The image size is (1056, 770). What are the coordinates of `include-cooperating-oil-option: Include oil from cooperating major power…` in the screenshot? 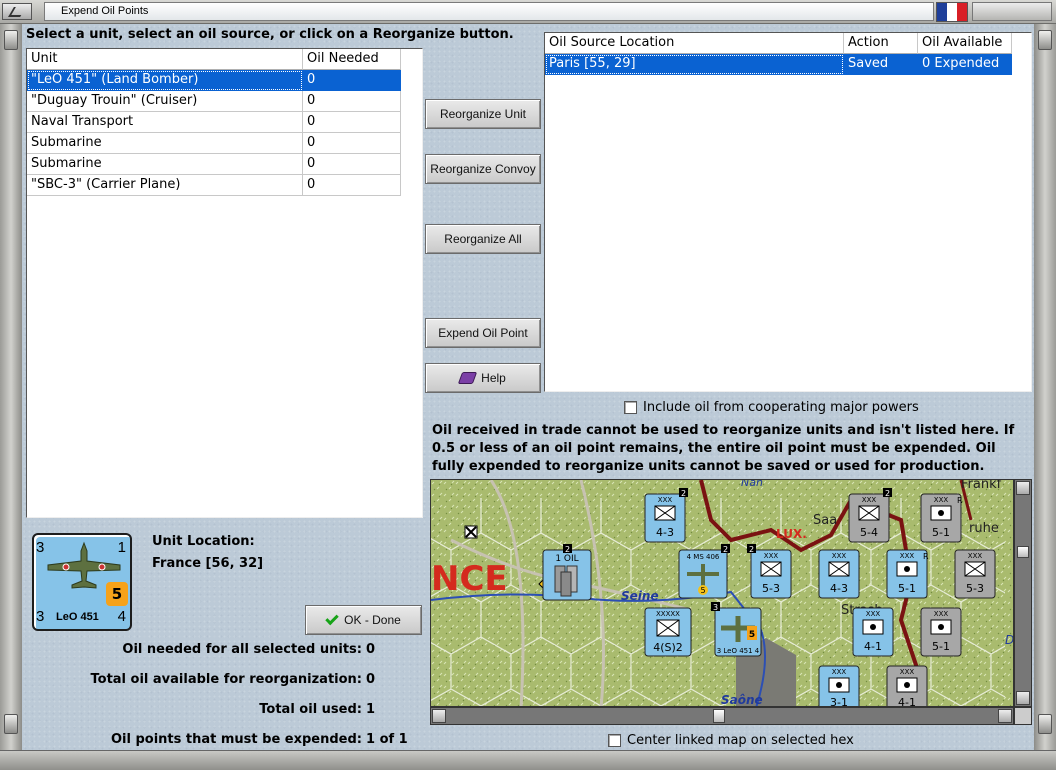 It's located at (771, 407).